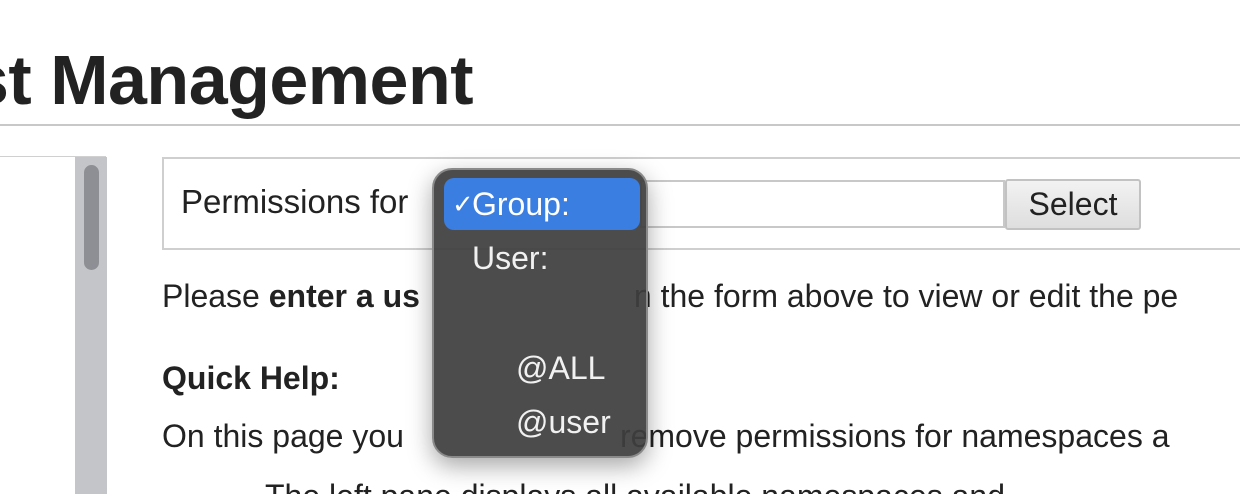 The height and width of the screenshot is (494, 1240). I want to click on scrollbar-thumb, so click(91, 217).